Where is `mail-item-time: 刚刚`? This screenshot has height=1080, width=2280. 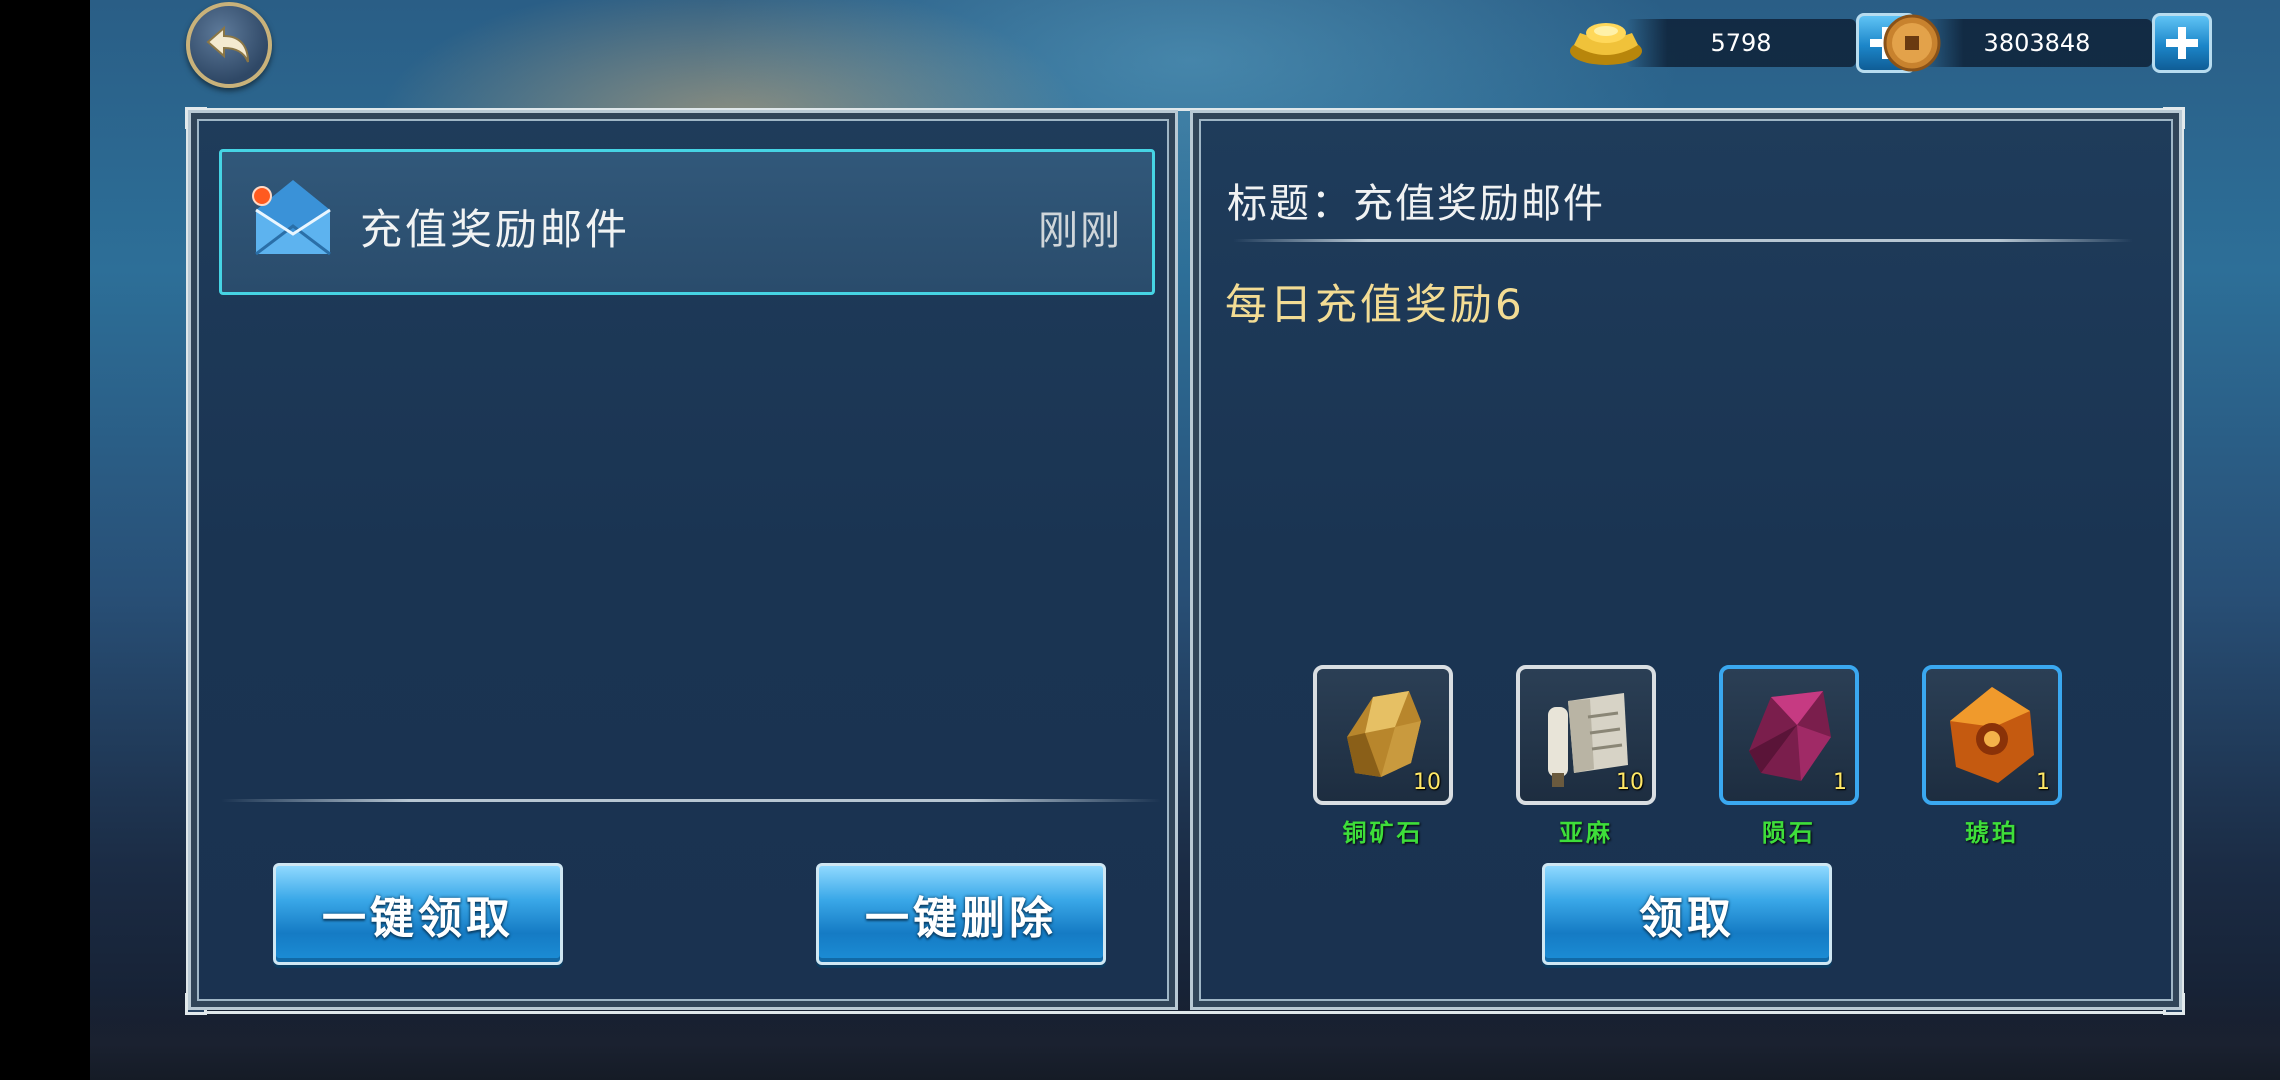
mail-item-time: 刚刚 is located at coordinates (1080, 231).